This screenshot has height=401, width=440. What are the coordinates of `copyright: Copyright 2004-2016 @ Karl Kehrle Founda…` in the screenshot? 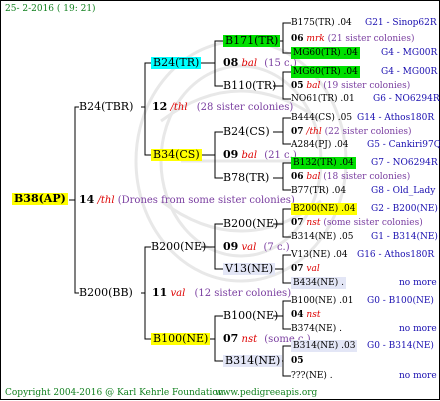 It's located at (116, 393).